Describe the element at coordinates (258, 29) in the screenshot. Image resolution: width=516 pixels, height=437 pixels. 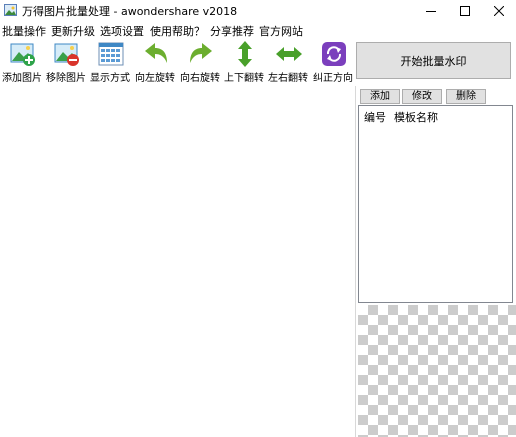
I see `menu-bar: 批量操作 更新升级 选项设置 使用帮助？ 分享推荐 官方网站` at that location.